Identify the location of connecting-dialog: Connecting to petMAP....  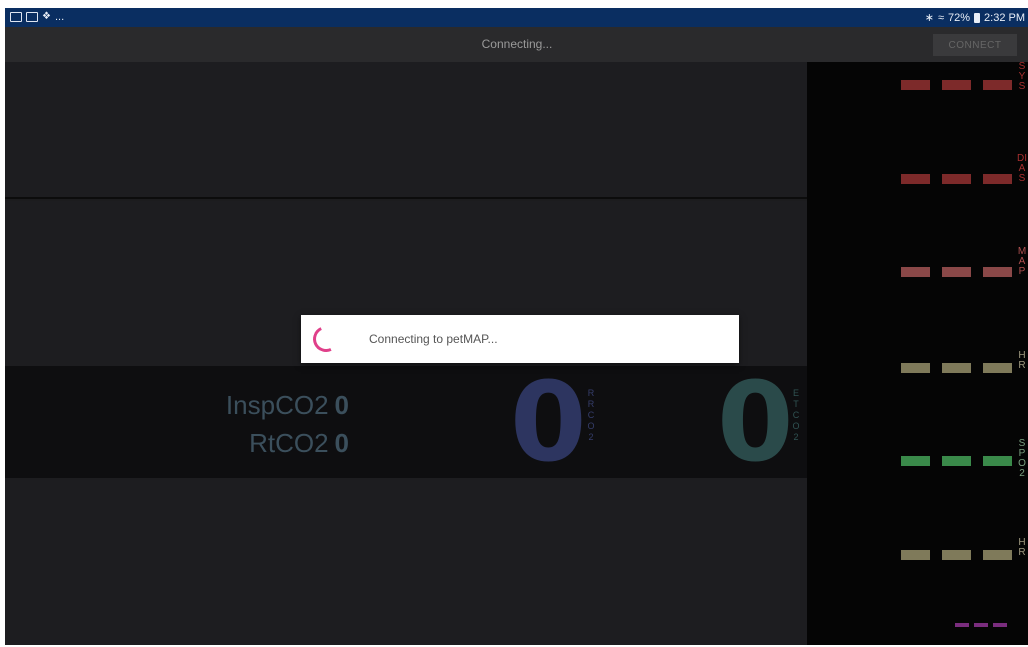
(520, 339).